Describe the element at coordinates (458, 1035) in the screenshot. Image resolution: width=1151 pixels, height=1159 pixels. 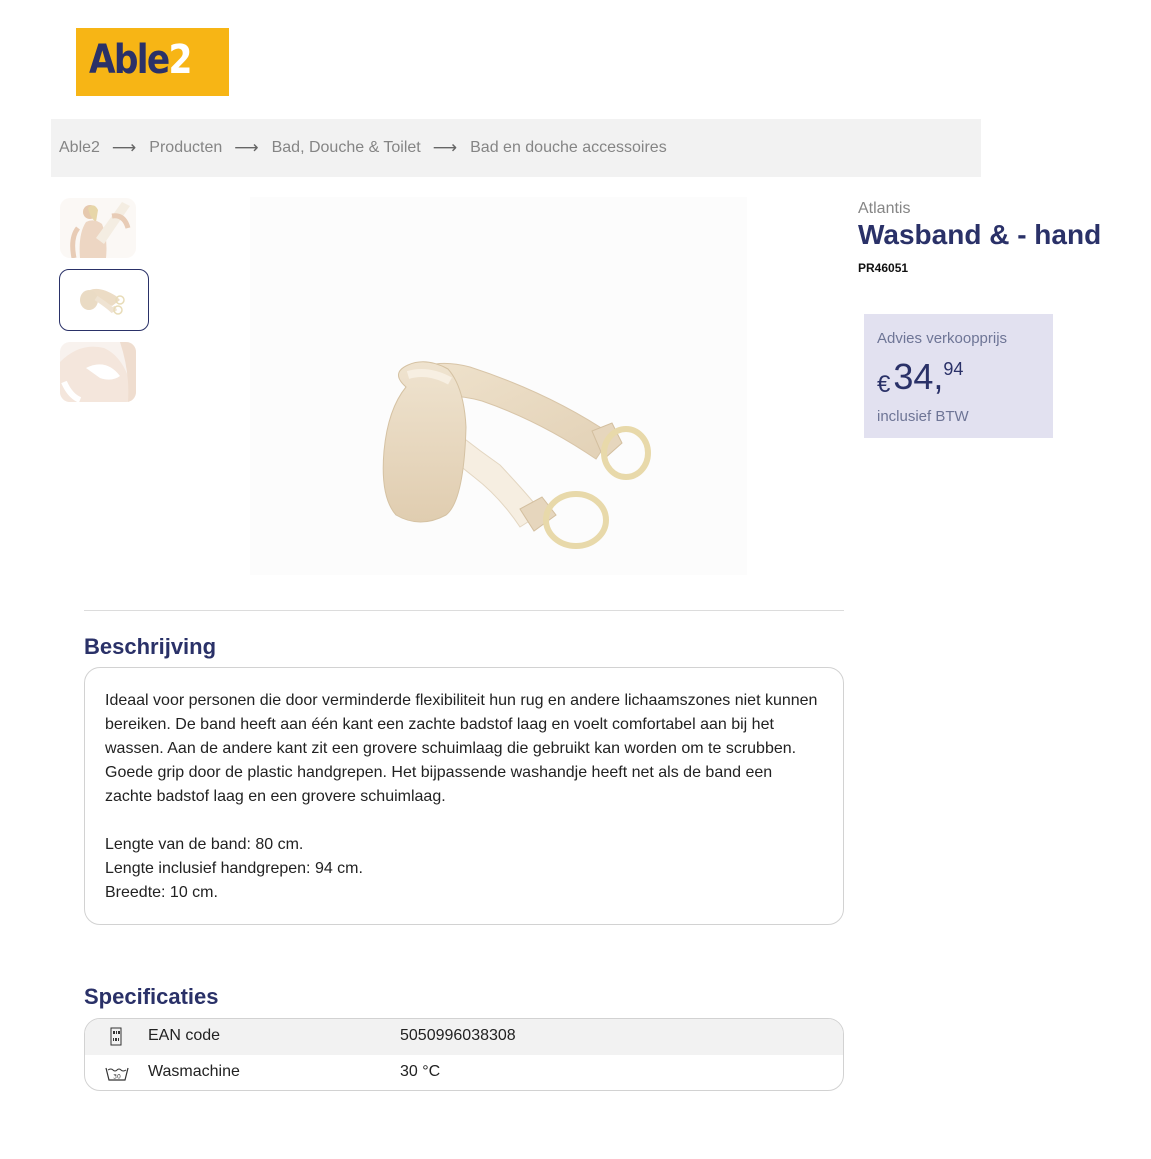
I see `spec-value: 5050996038308` at that location.